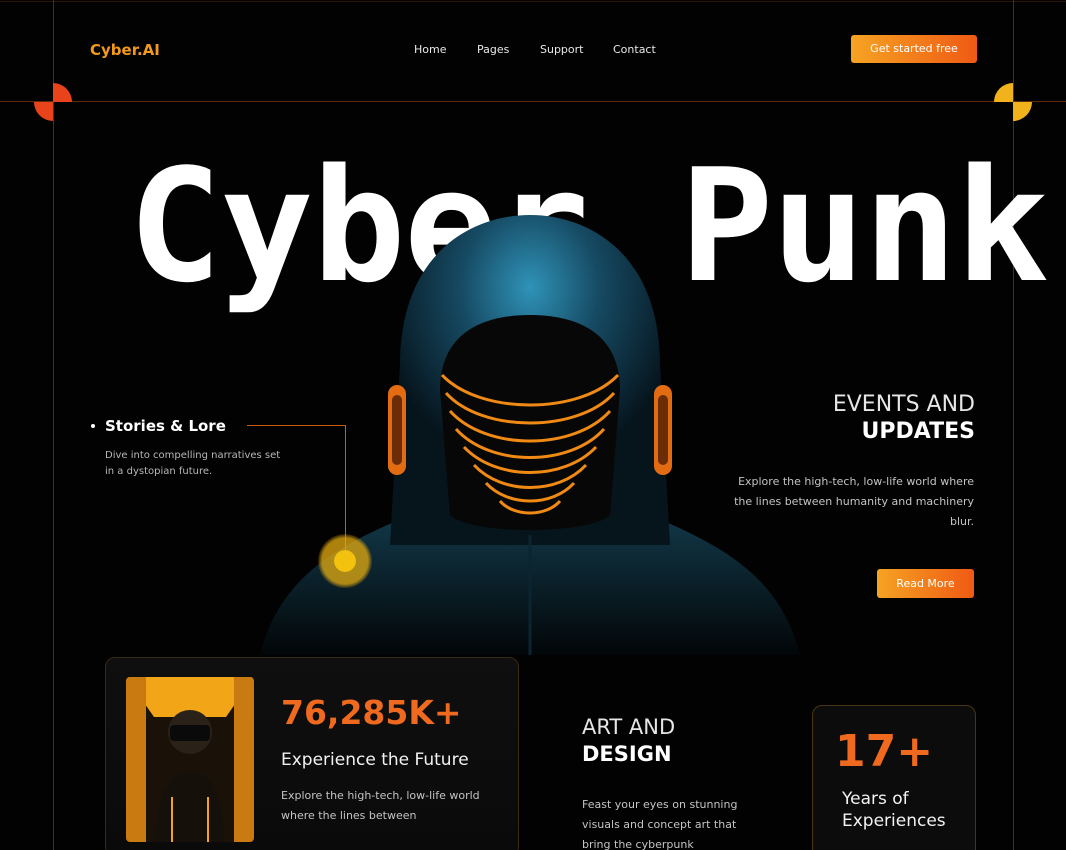  What do you see at coordinates (375, 760) in the screenshot?
I see `stat-title: Experience the Future` at bounding box center [375, 760].